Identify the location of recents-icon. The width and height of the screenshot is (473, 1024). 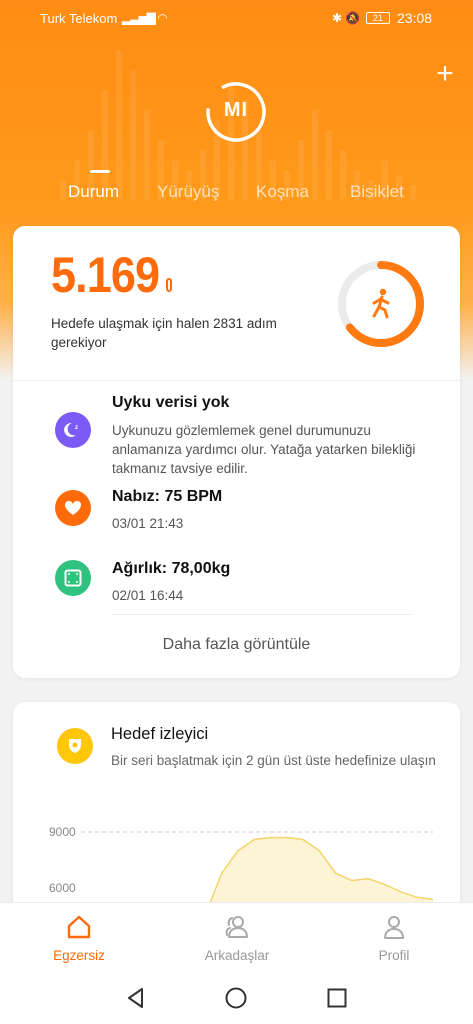
(337, 998).